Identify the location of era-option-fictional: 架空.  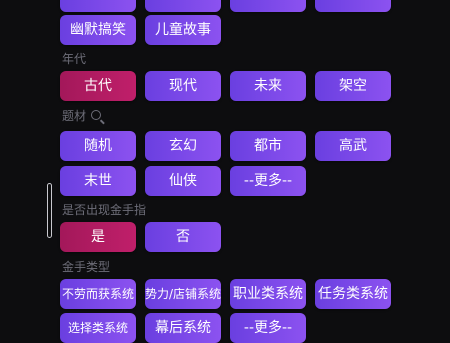
(353, 86).